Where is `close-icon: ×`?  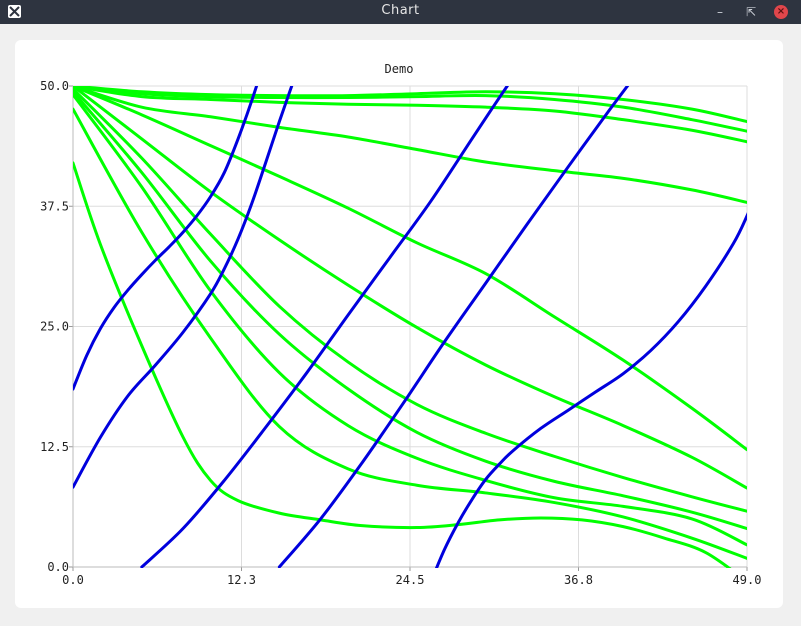 close-icon: × is located at coordinates (781, 12).